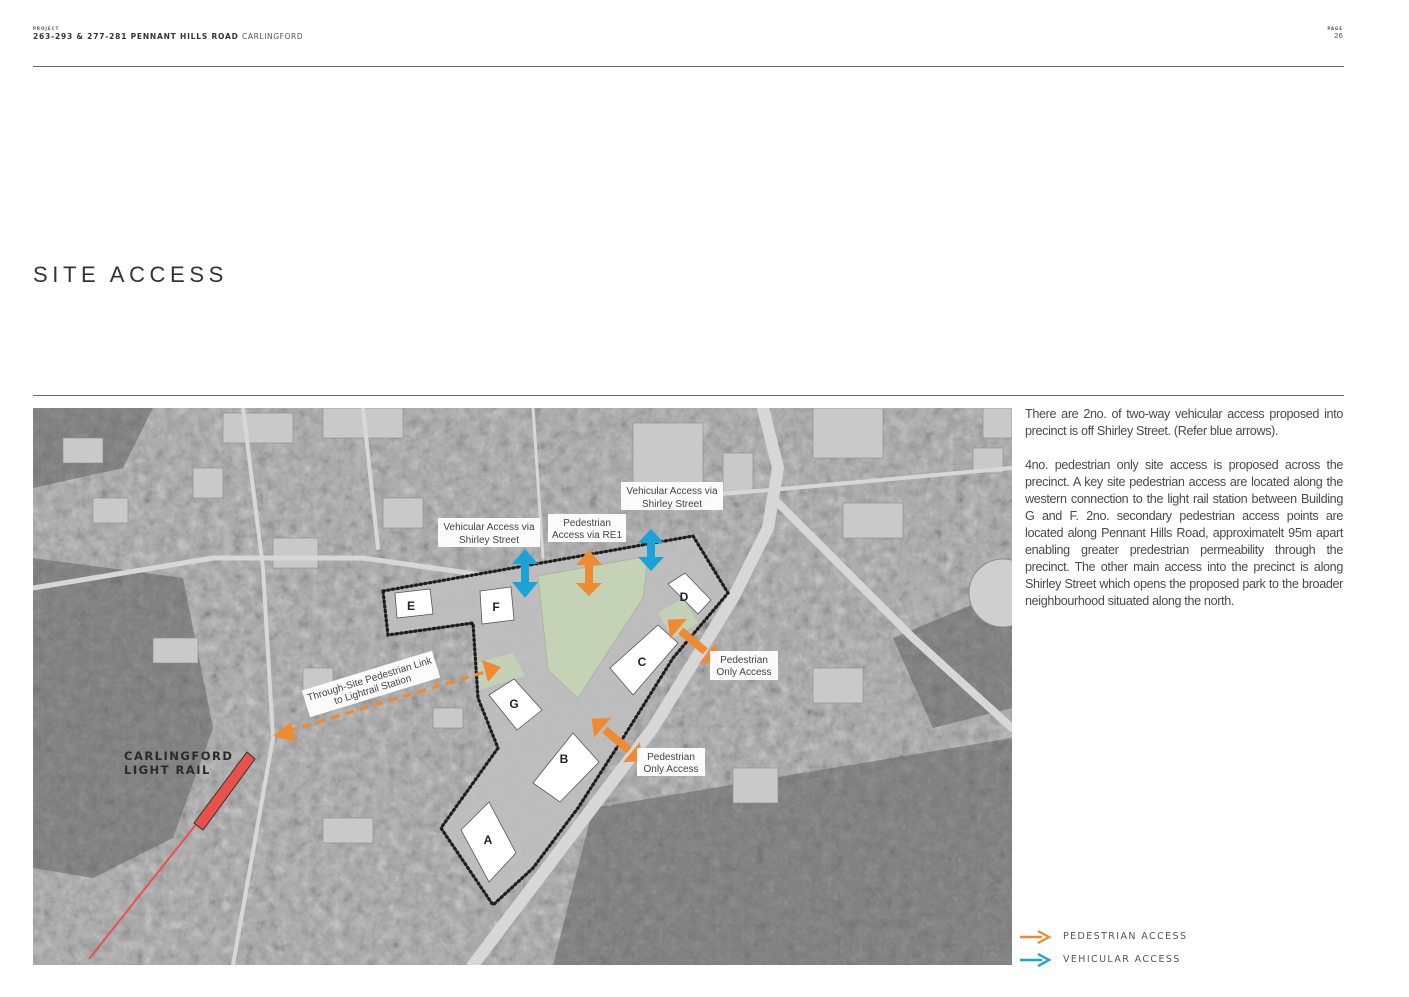 This screenshot has width=1409, height=997. Describe the element at coordinates (167, 770) in the screenshot. I see `station-label-line2: LIGHT RAIL` at that location.